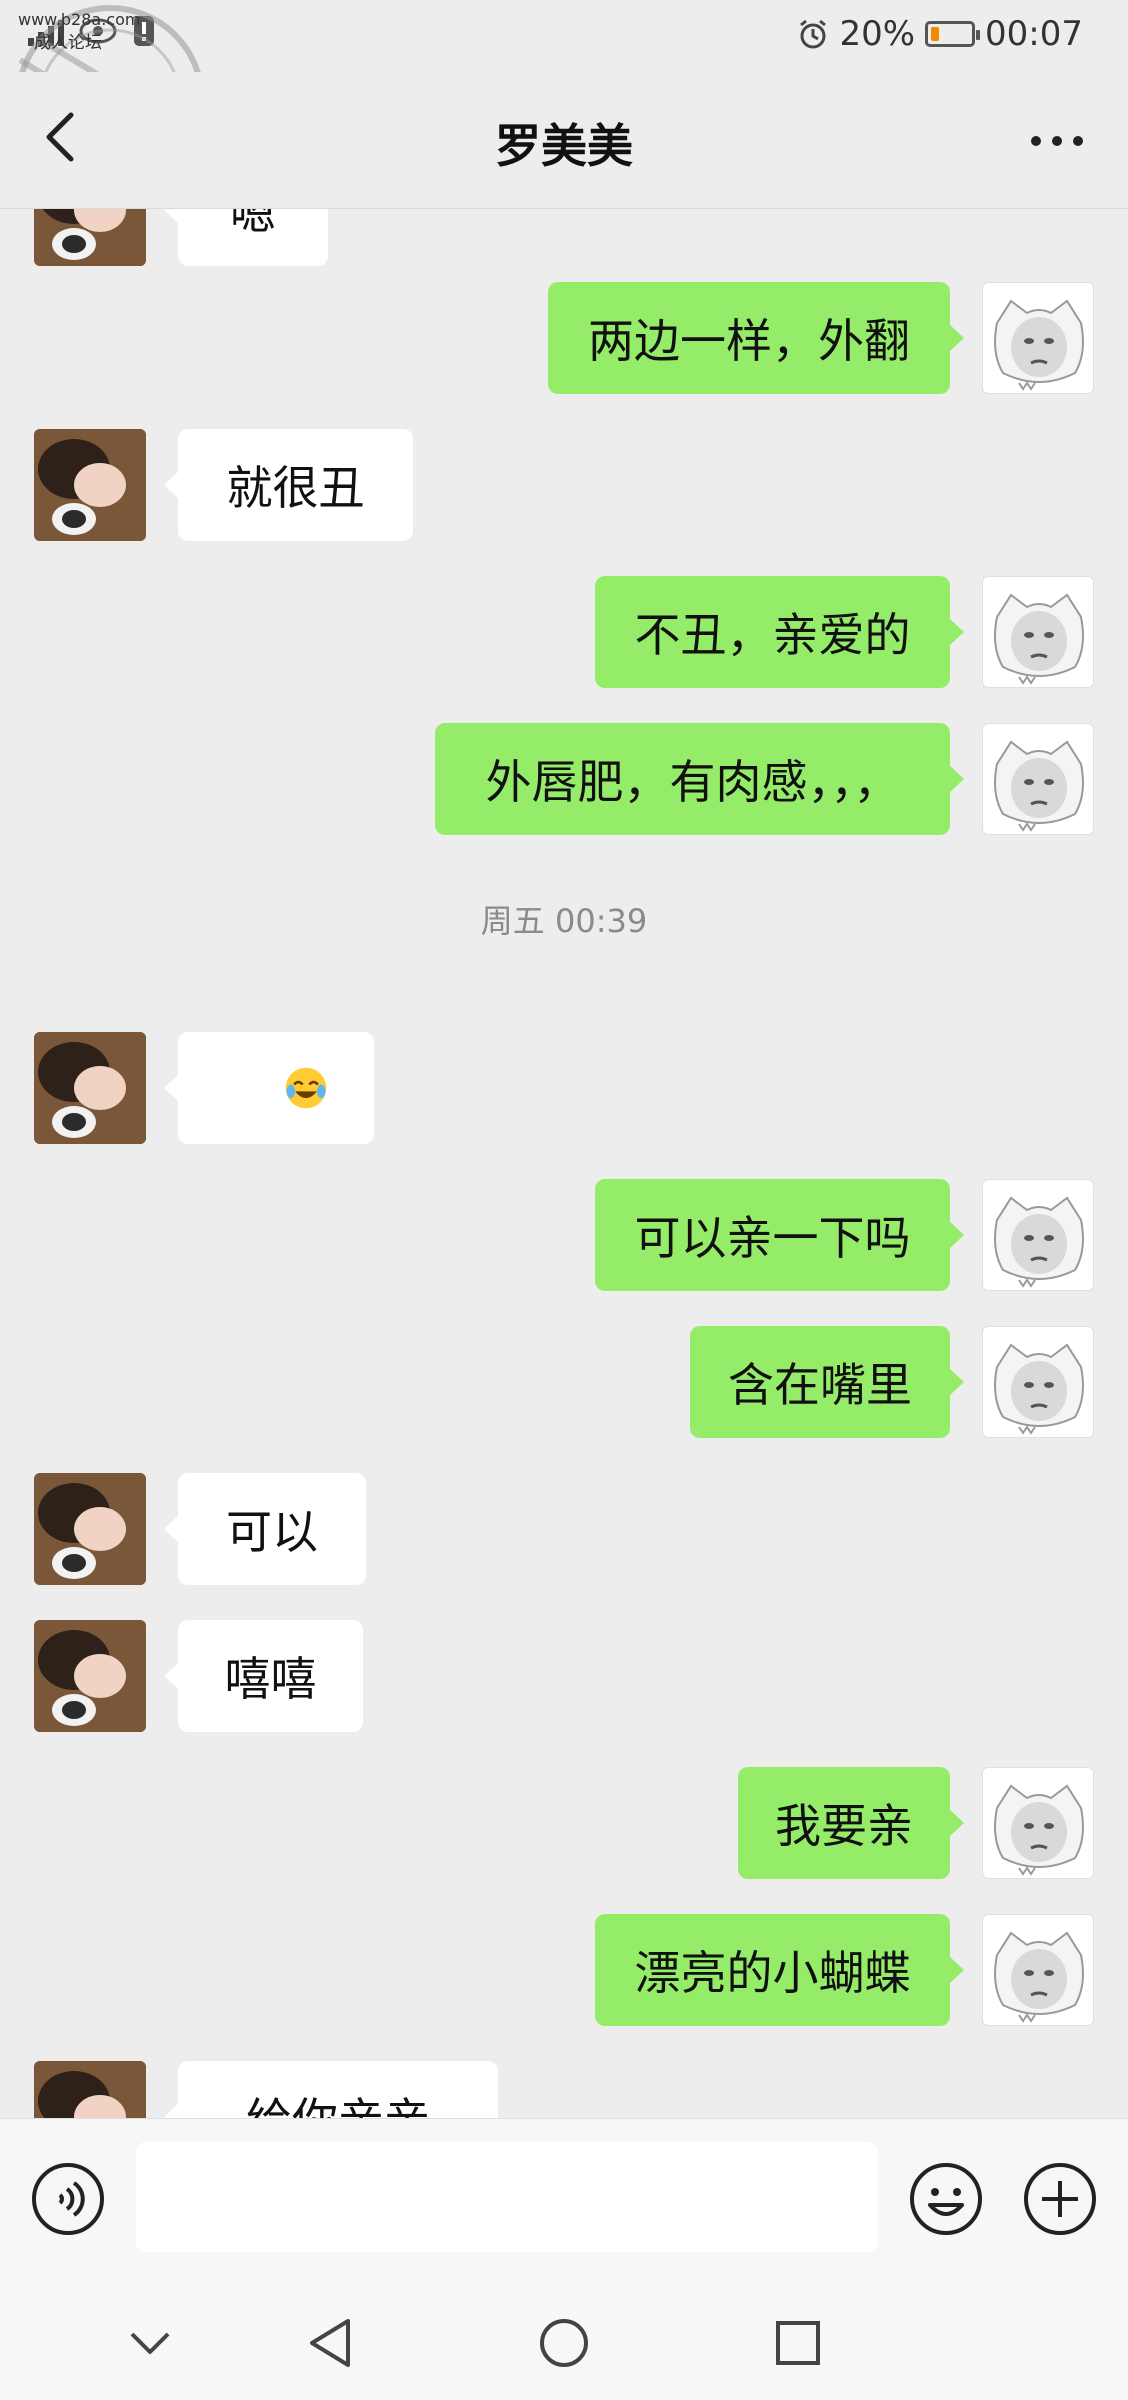 The image size is (1128, 2400). Describe the element at coordinates (564, 146) in the screenshot. I see `chat-title: 罗美美` at that location.